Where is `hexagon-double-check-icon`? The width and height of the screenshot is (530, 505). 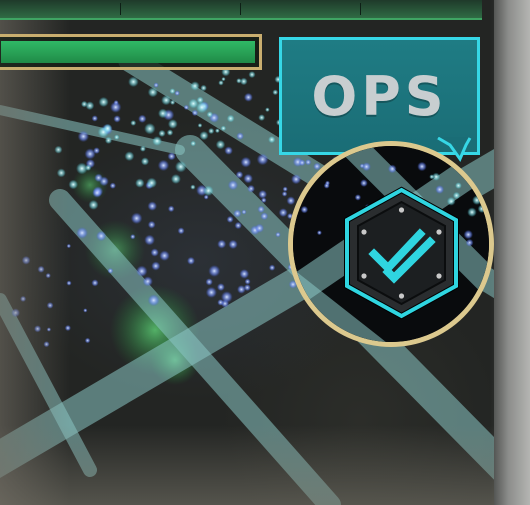
hexagon-double-check-icon is located at coordinates (401, 253).